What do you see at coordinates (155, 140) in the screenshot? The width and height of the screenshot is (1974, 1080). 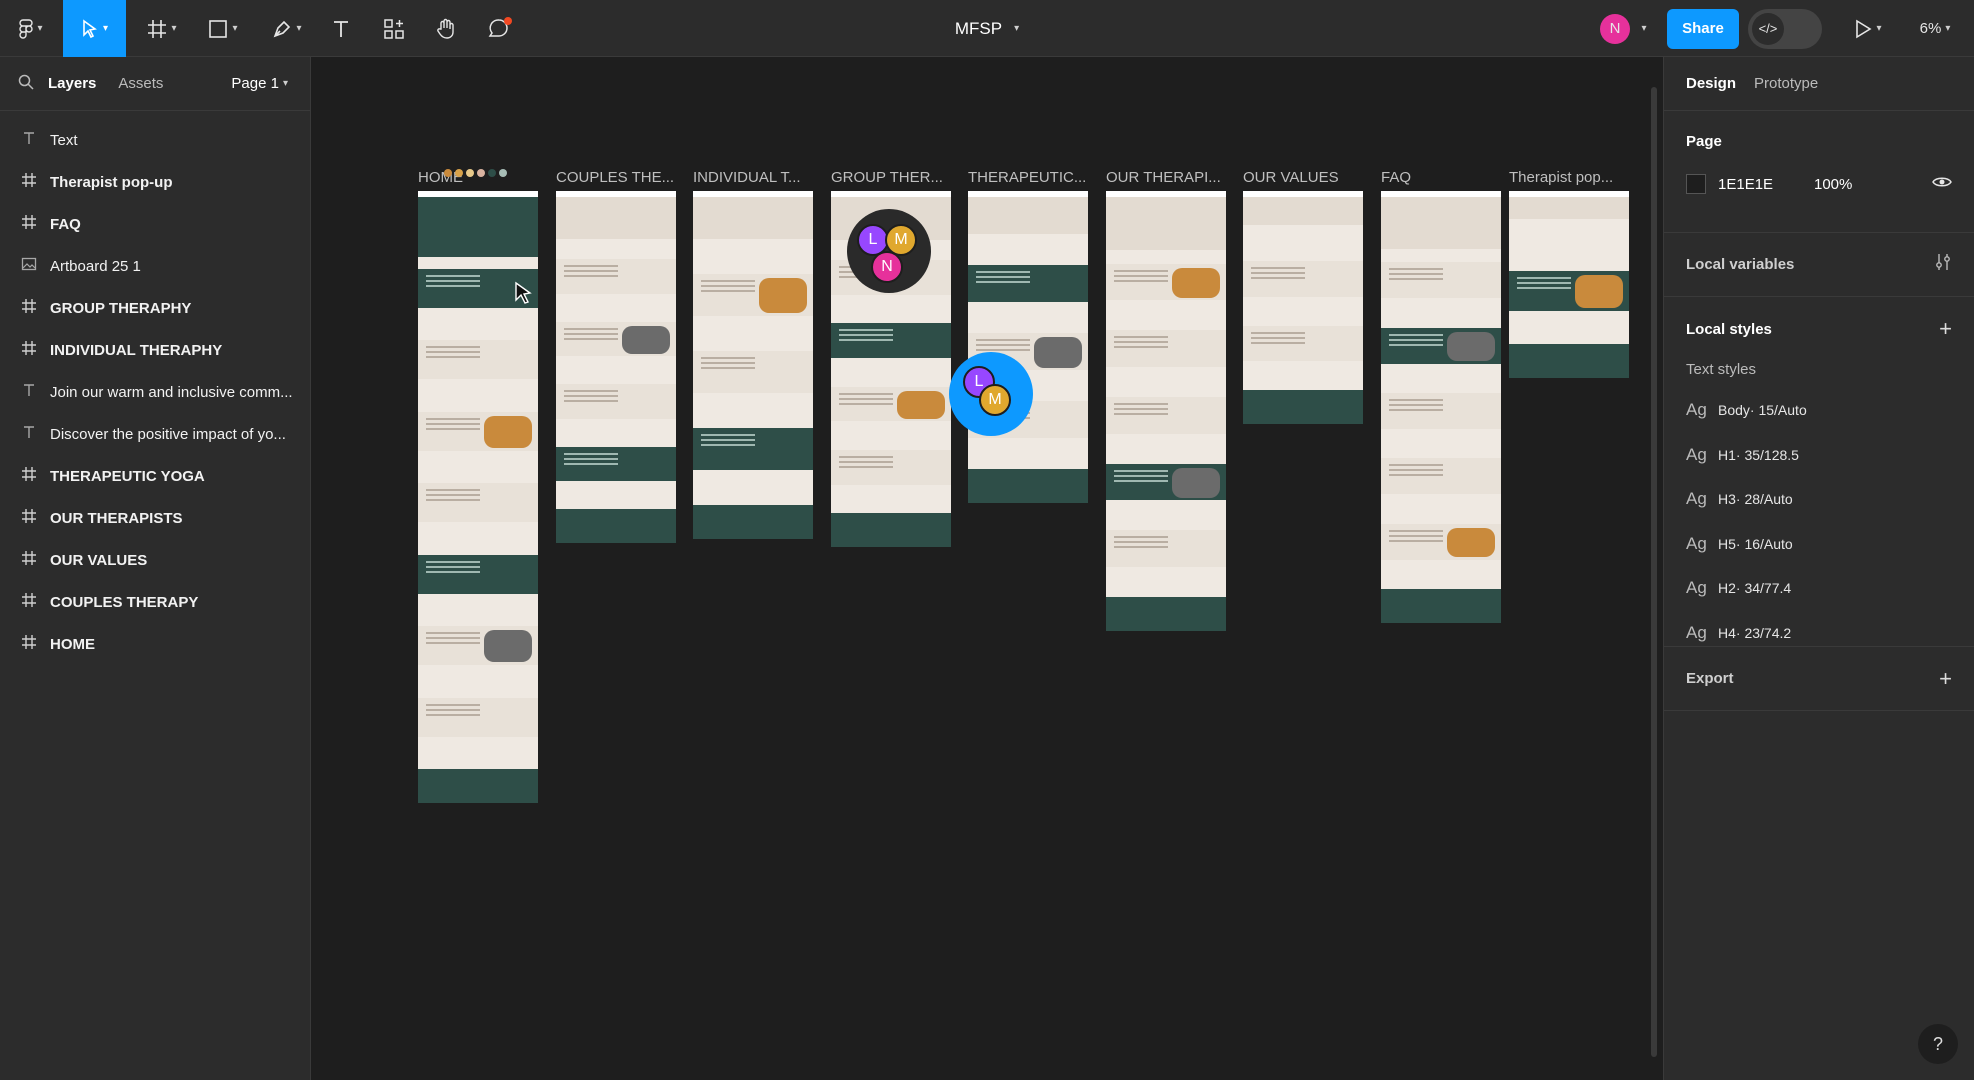 I see `layer-row: Text` at bounding box center [155, 140].